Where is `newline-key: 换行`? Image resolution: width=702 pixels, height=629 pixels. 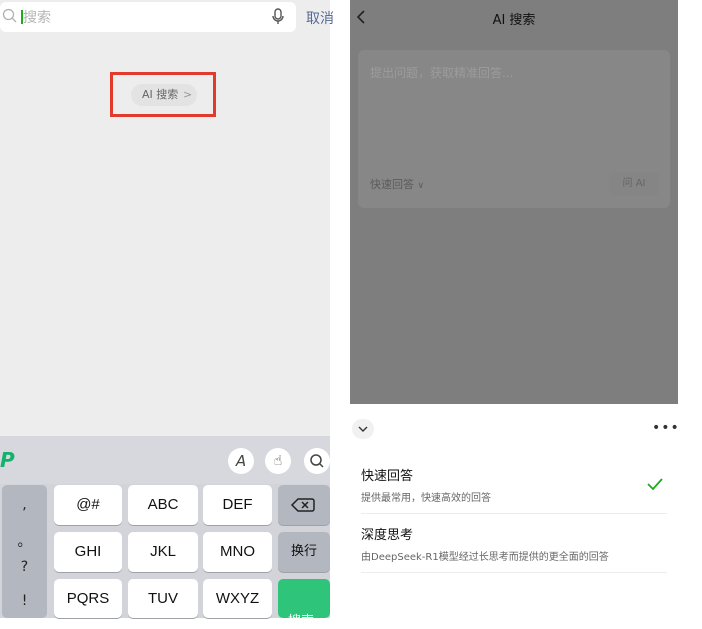 newline-key: 换行 is located at coordinates (304, 552).